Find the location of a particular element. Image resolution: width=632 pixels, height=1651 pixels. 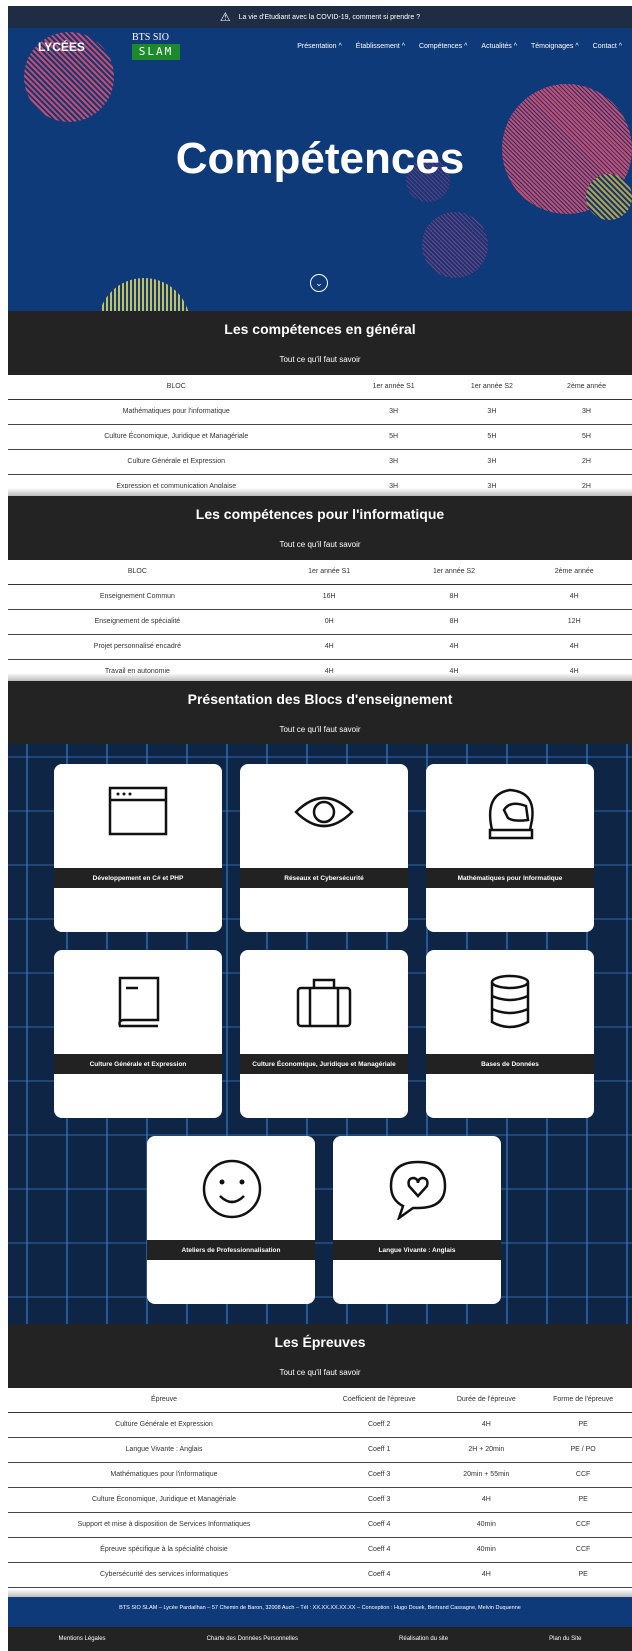

bloc-card-bases-de-donnees: Bases de Données is located at coordinates (510, 1034).